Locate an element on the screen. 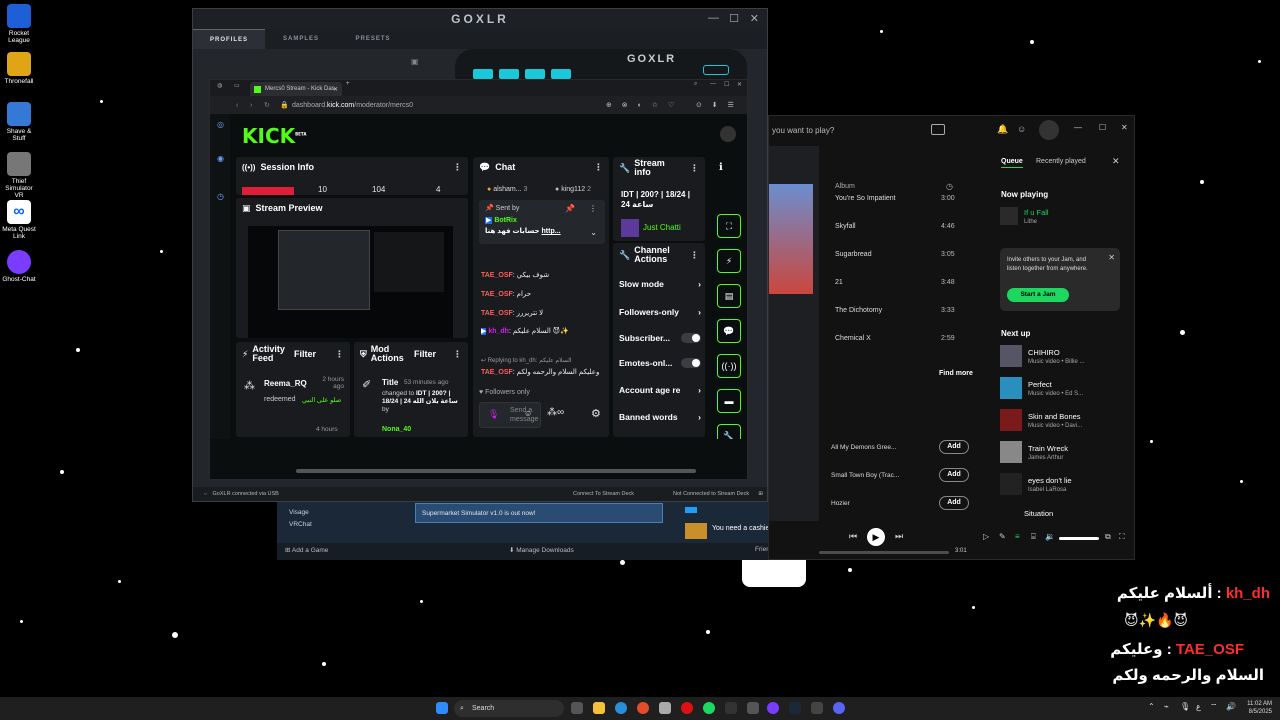 The height and width of the screenshot is (720, 1280). queue-item: eyes don't lie Isabel LaRosa is located at coordinates (1036, 484).